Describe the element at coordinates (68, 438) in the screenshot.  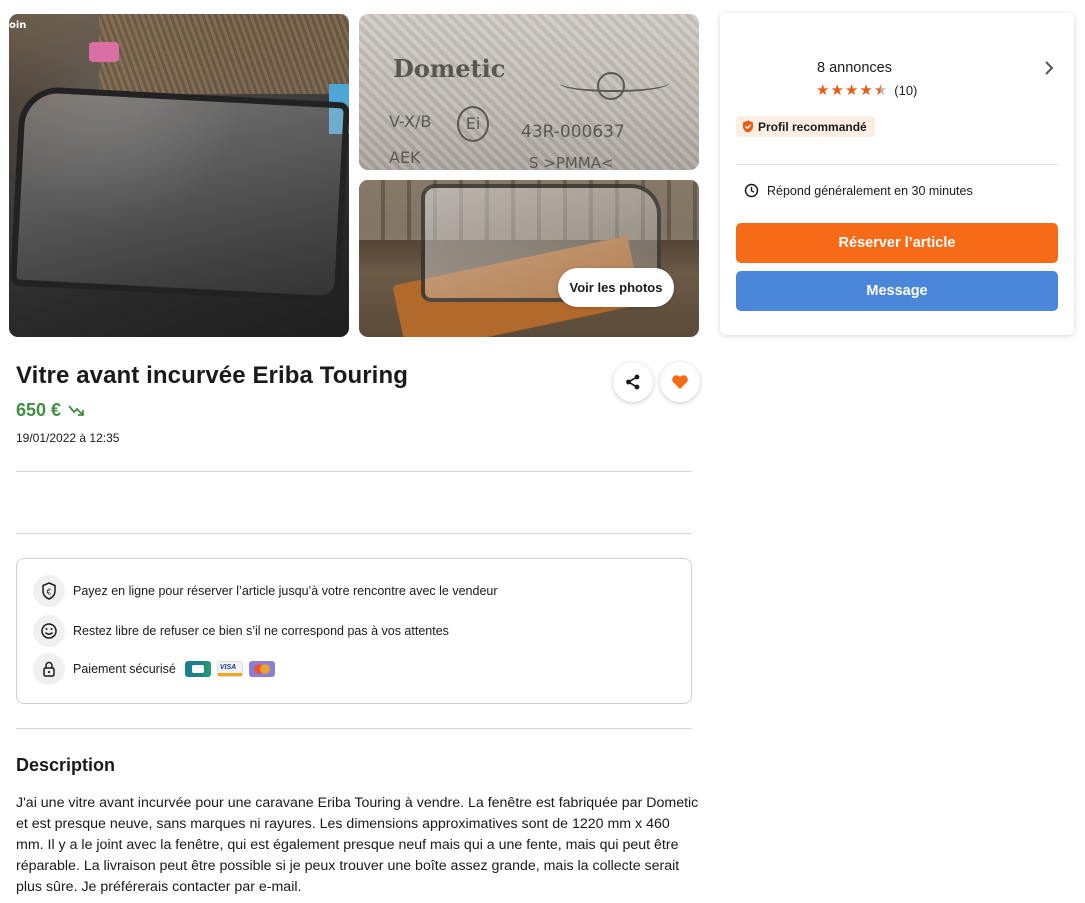
I see `listing-date: 19/01/2022 à 12:35` at that location.